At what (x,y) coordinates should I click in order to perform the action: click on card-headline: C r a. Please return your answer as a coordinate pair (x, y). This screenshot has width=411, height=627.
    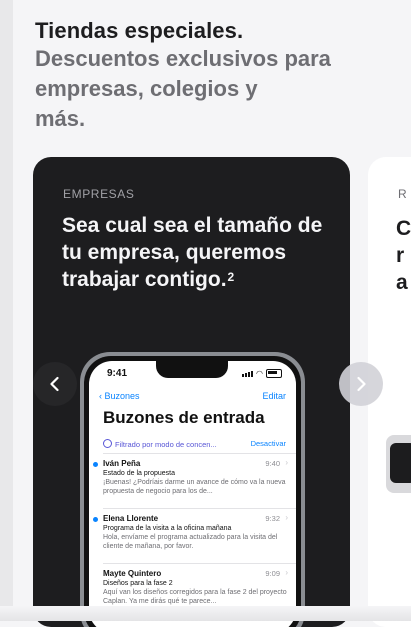
    Looking at the image, I should click on (403, 255).